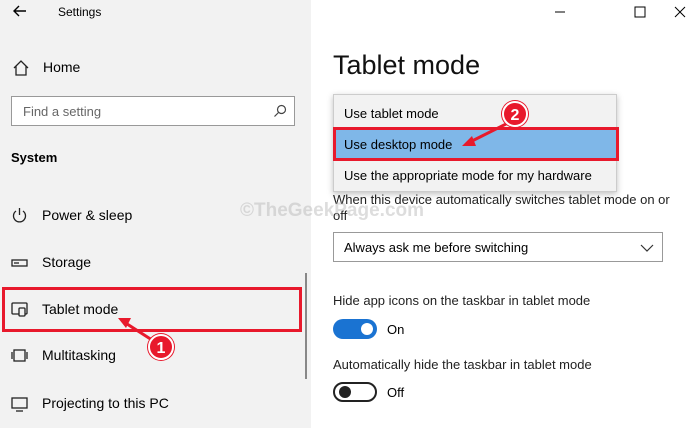 The height and width of the screenshot is (428, 698). What do you see at coordinates (161, 347) in the screenshot?
I see `callout-badge-1: 1` at bounding box center [161, 347].